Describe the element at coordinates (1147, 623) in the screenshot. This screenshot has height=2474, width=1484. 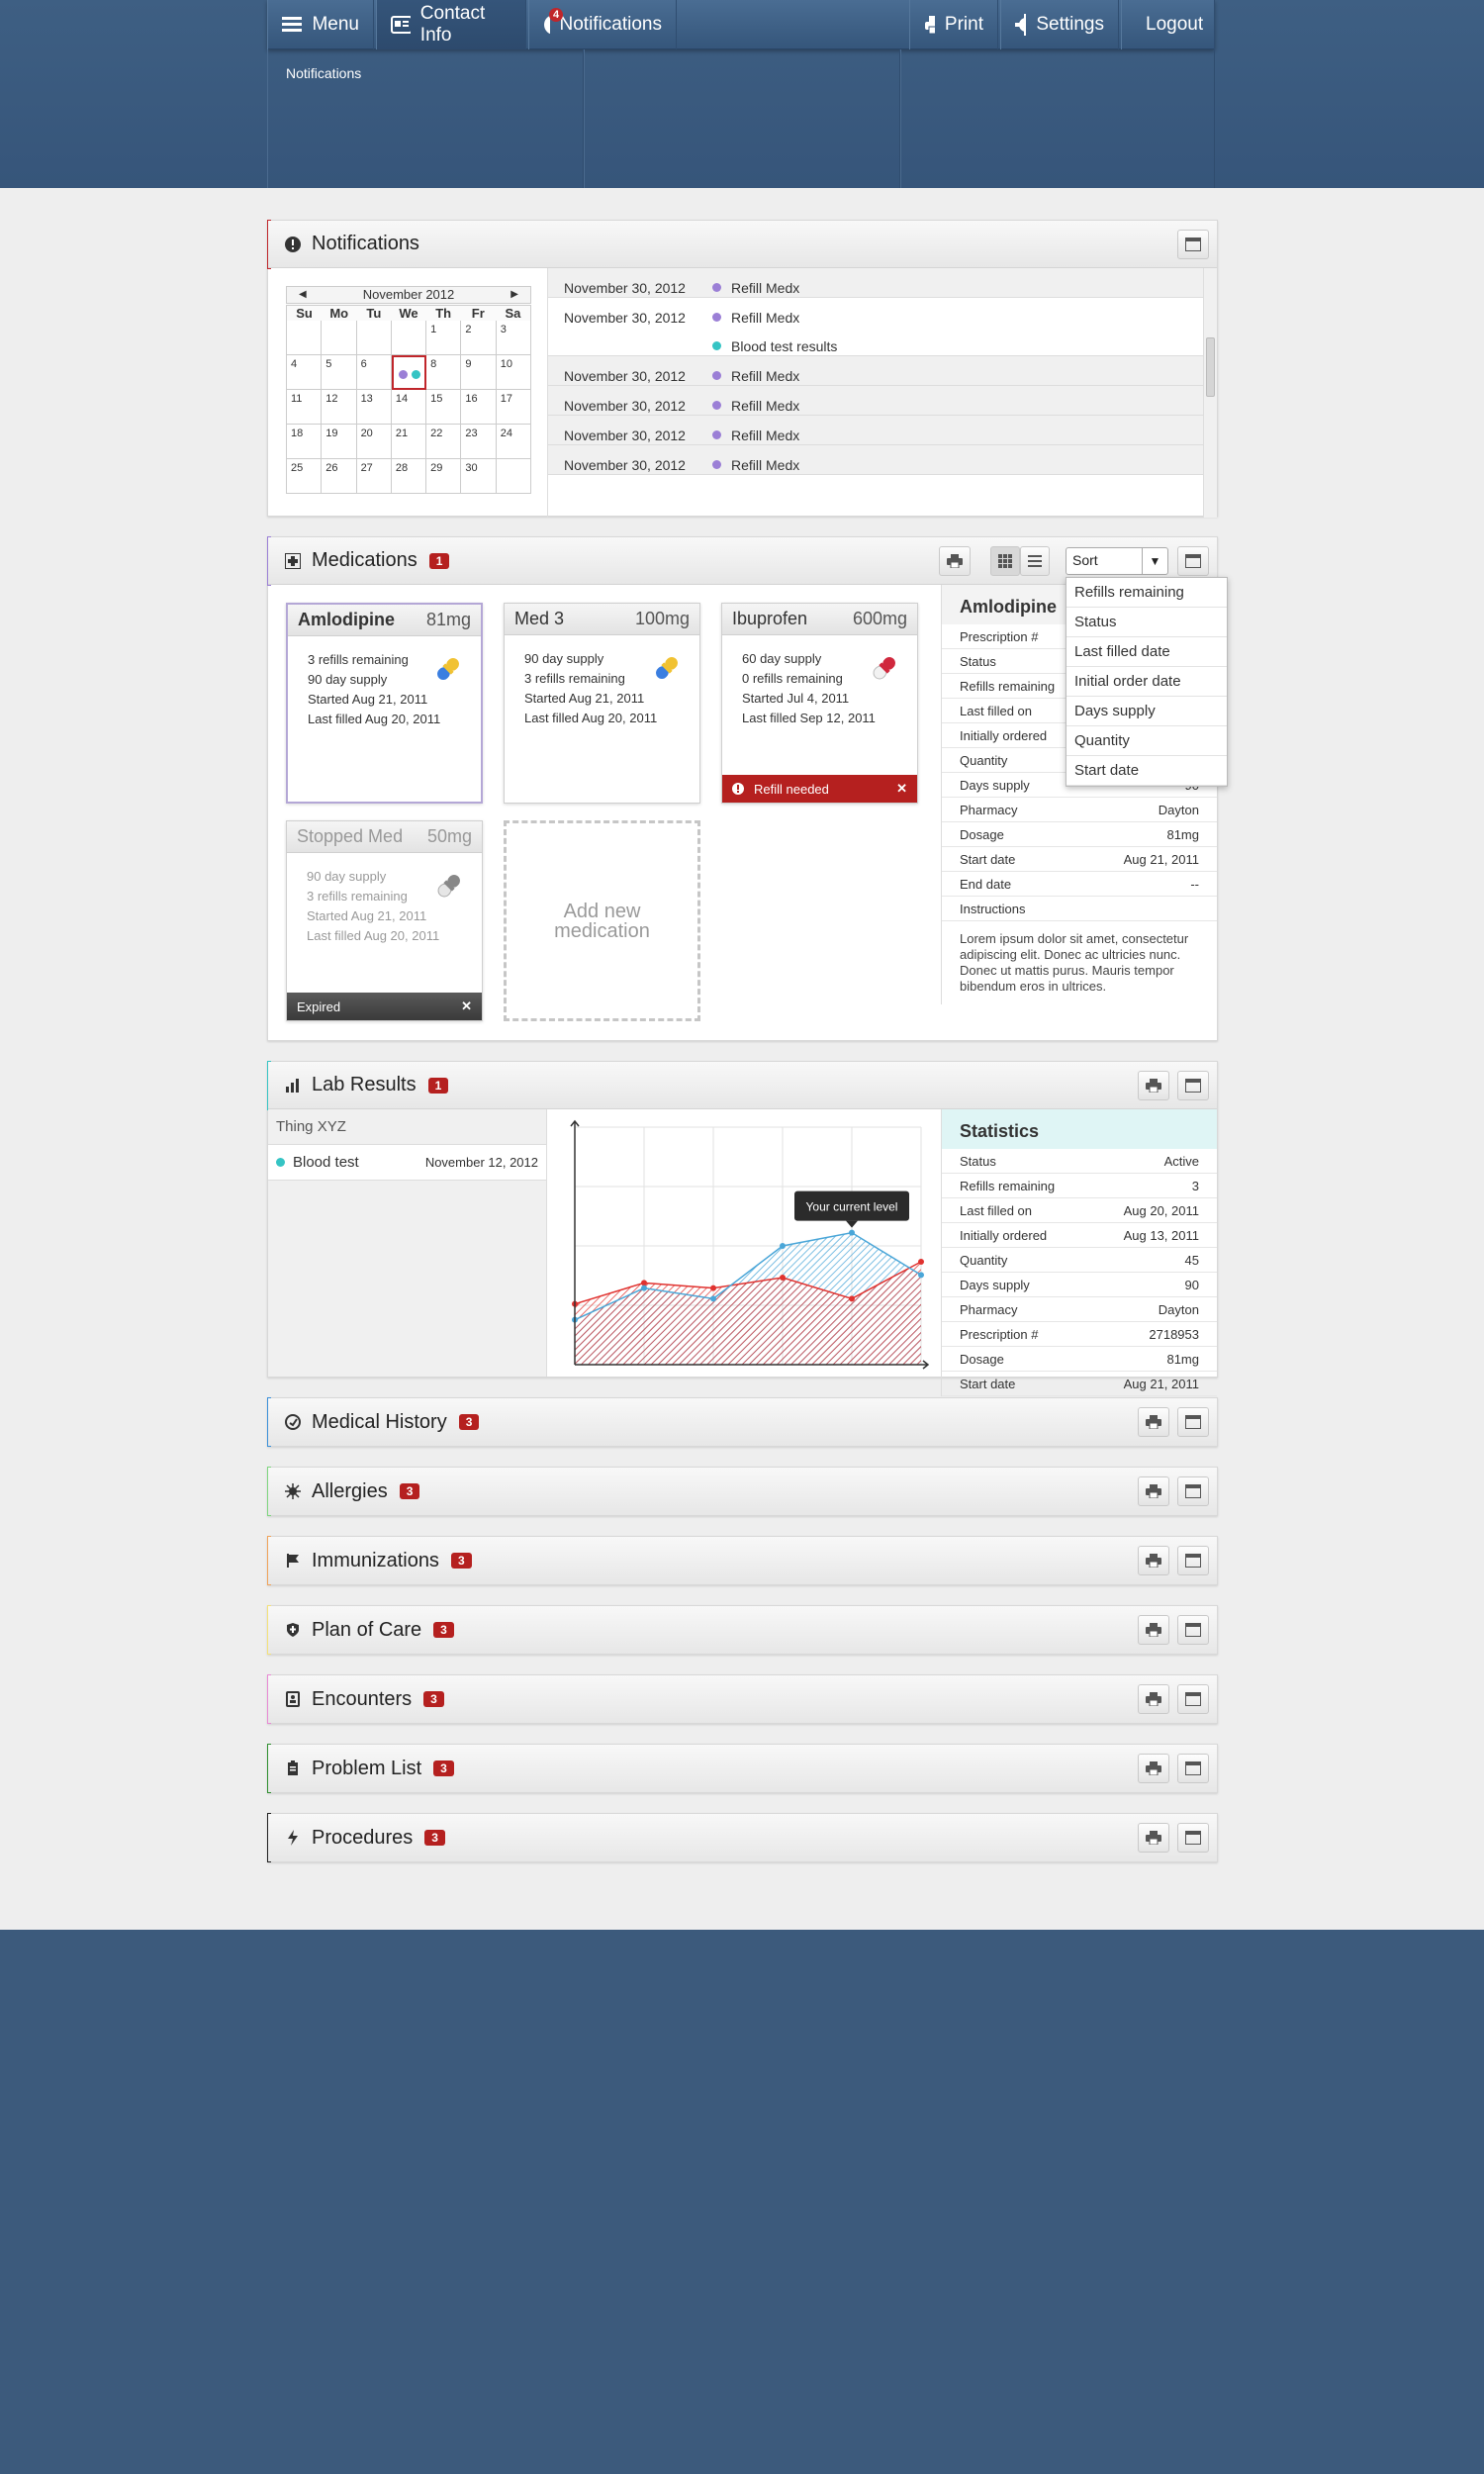
I see `sort-option: Status` at that location.